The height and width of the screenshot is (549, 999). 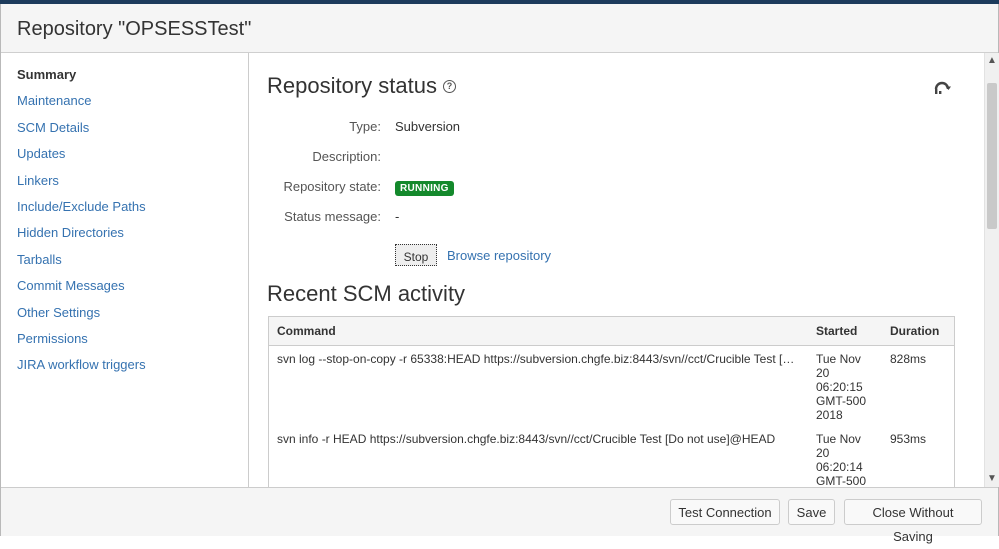 I want to click on question-circle-icon: ?, so click(x=449, y=86).